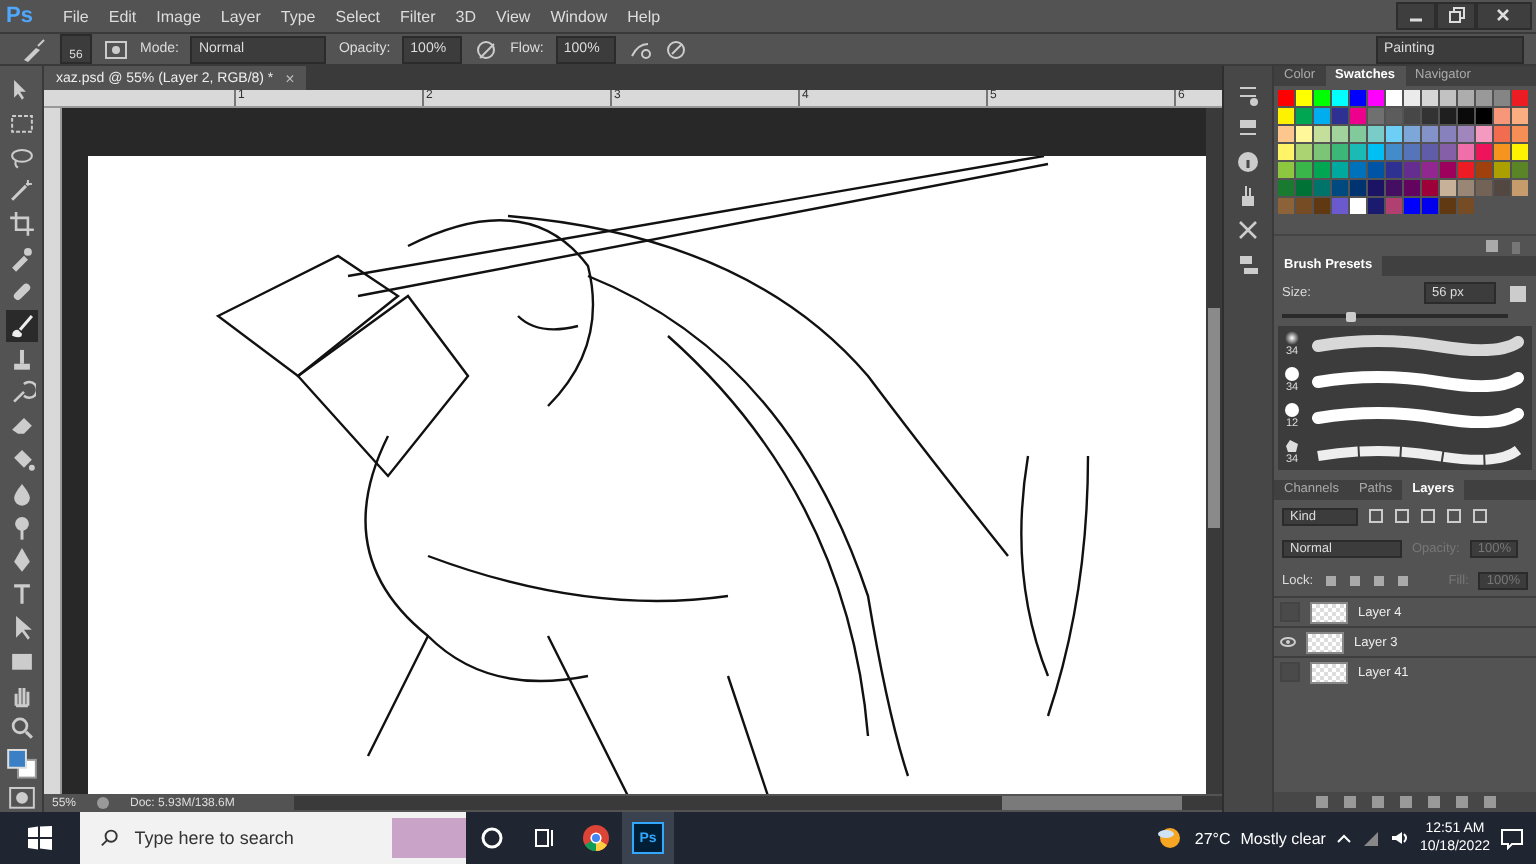  What do you see at coordinates (1504, 16) in the screenshot?
I see `close-icon` at bounding box center [1504, 16].